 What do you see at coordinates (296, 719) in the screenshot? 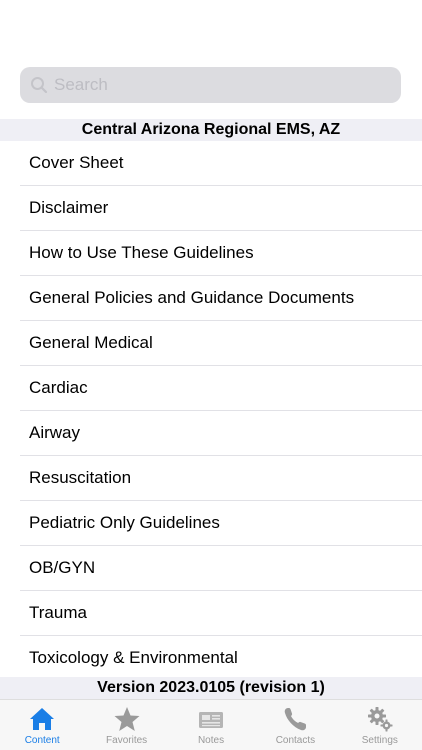
I see `phone-icon` at bounding box center [296, 719].